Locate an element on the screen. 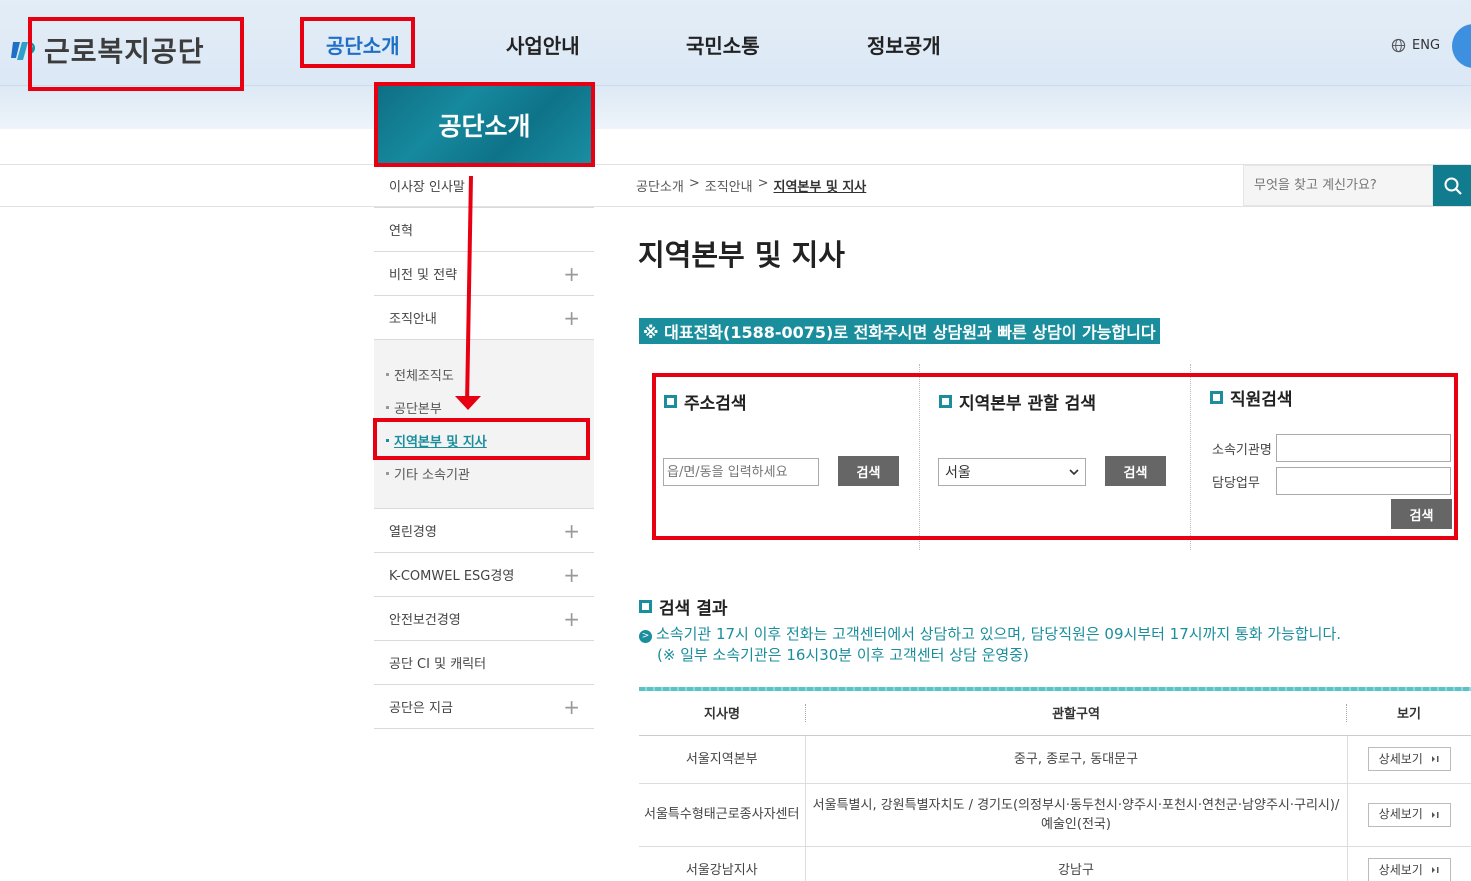  gnb-business: 사업안내 is located at coordinates (543, 44).